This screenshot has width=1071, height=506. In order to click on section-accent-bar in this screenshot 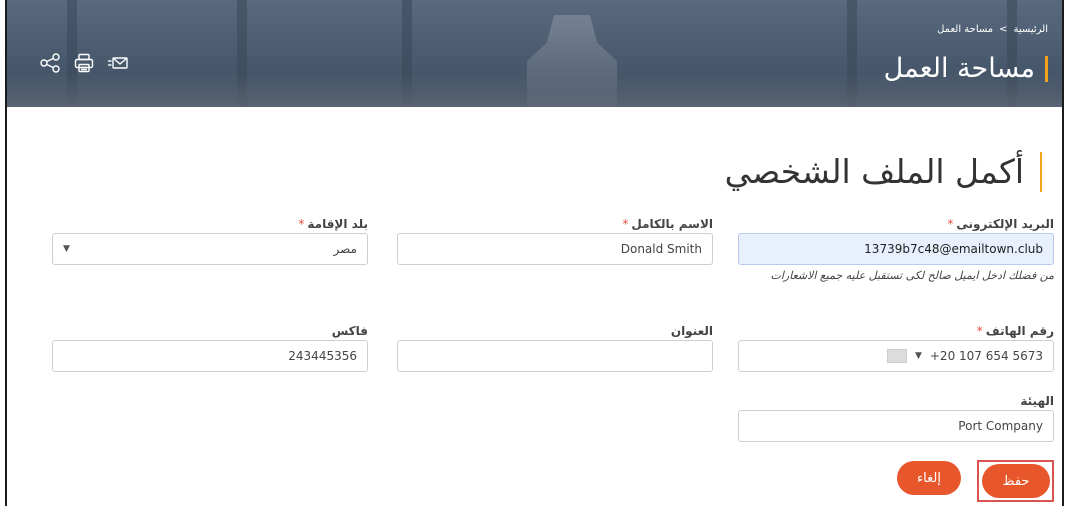, I will do `click(1041, 172)`.